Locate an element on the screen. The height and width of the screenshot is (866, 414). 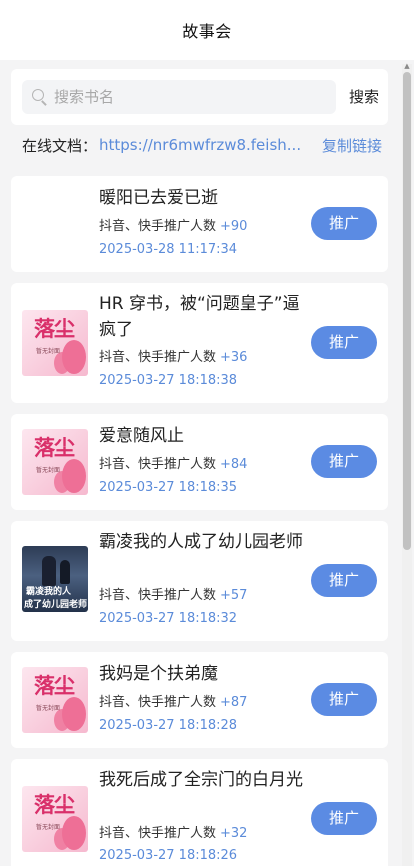
promo-stat: 抖音、快手推广人数 +57 is located at coordinates (173, 593).